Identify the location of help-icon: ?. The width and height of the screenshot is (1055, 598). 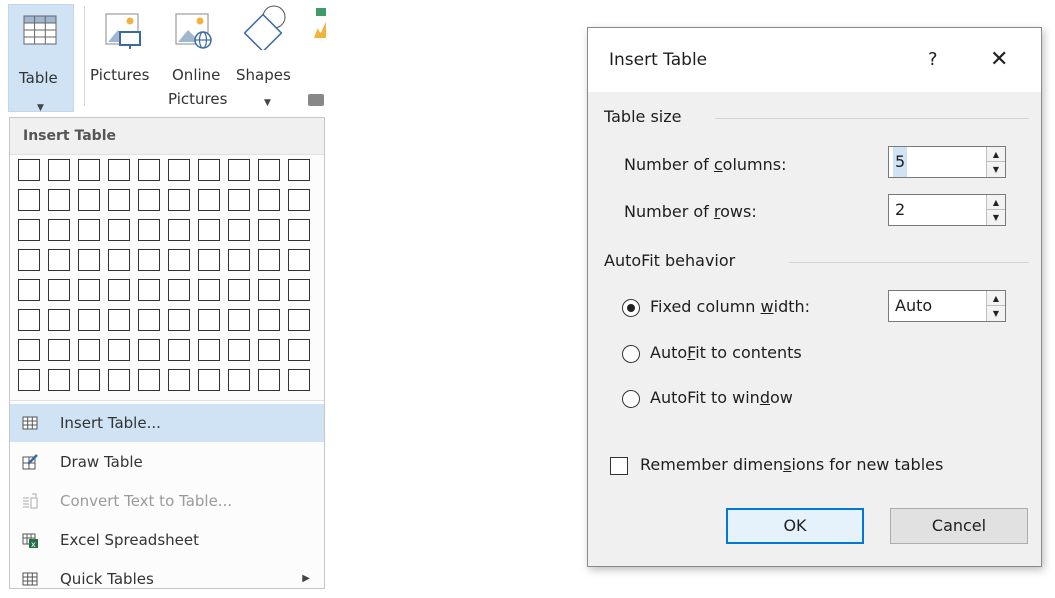
(933, 60).